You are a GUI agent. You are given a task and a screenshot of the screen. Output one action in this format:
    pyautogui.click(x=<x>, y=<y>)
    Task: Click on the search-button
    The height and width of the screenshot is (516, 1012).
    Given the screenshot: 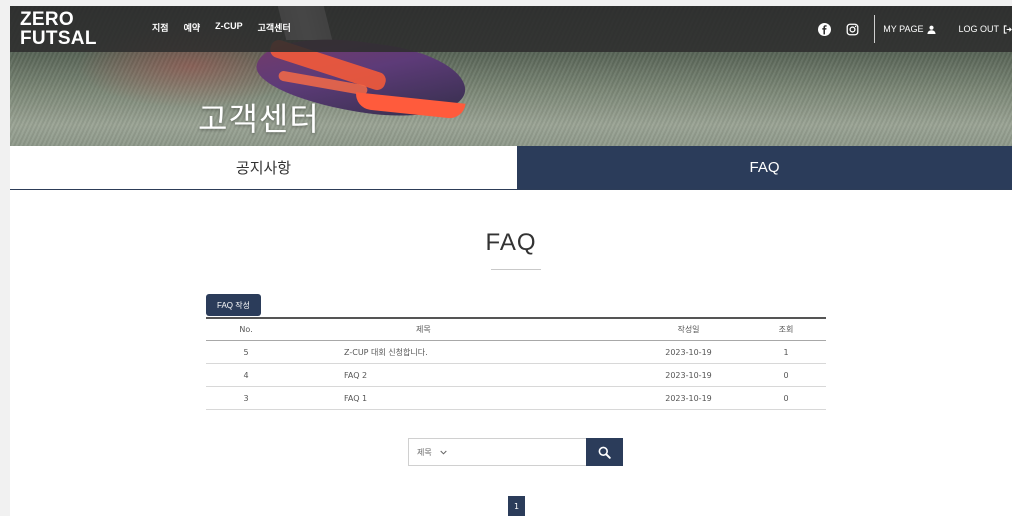 What is the action you would take?
    pyautogui.click(x=604, y=452)
    